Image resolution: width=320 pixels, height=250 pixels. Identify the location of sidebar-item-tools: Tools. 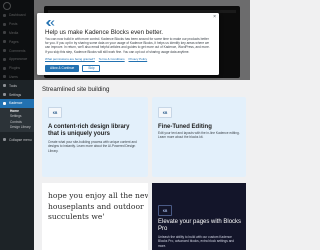
(17, 85).